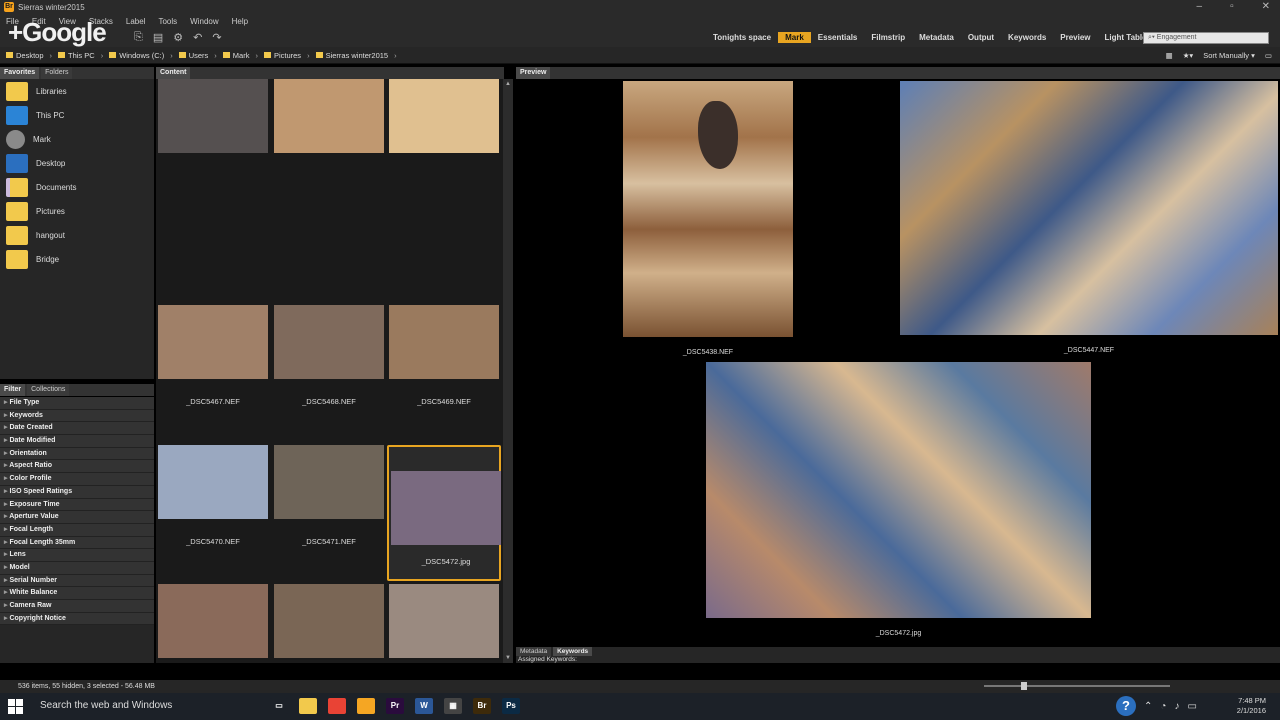 The height and width of the screenshot is (720, 1280). What do you see at coordinates (1266, 6) in the screenshot?
I see `close-icon: ✕` at bounding box center [1266, 6].